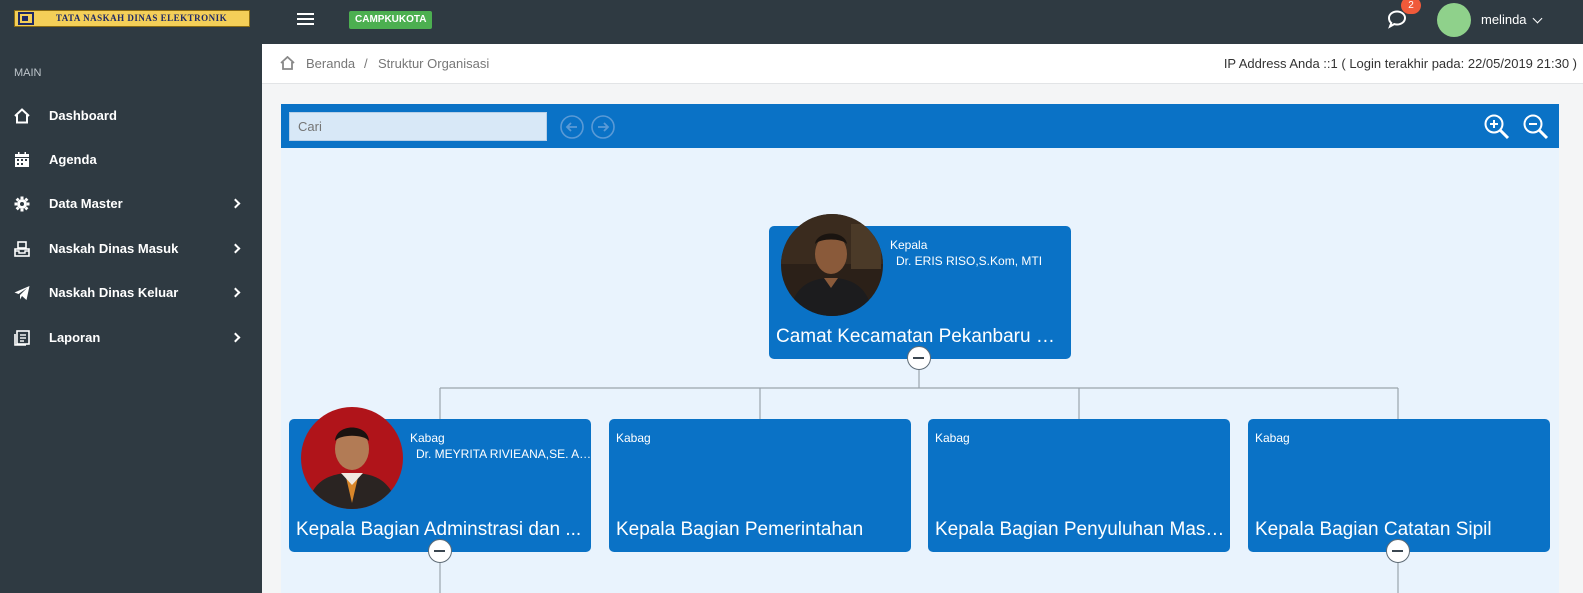 Image resolution: width=1583 pixels, height=593 pixels. Describe the element at coordinates (740, 529) in the screenshot. I see `node-title: Kepala Bagian Pemerintahan` at that location.